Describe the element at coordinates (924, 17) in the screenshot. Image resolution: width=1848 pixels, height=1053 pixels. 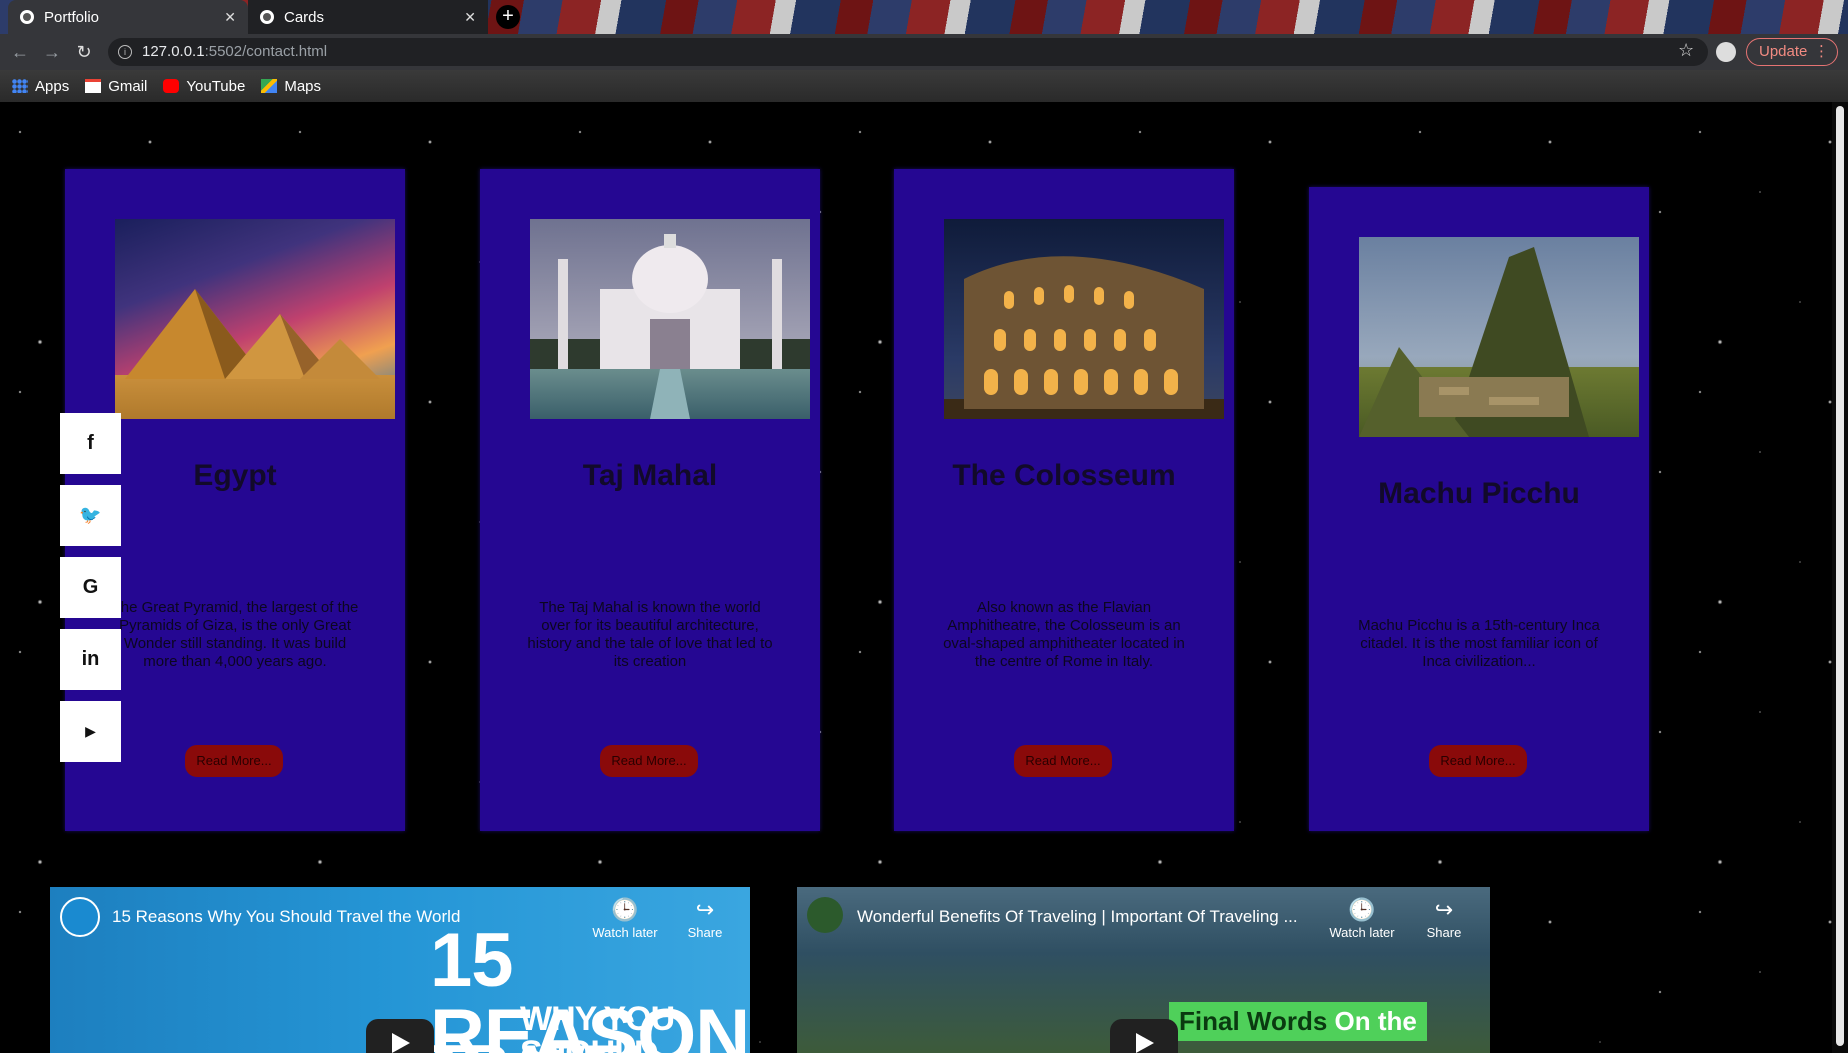
I see `tab-strip: Portfolio ✕ Cards ✕ +` at that location.